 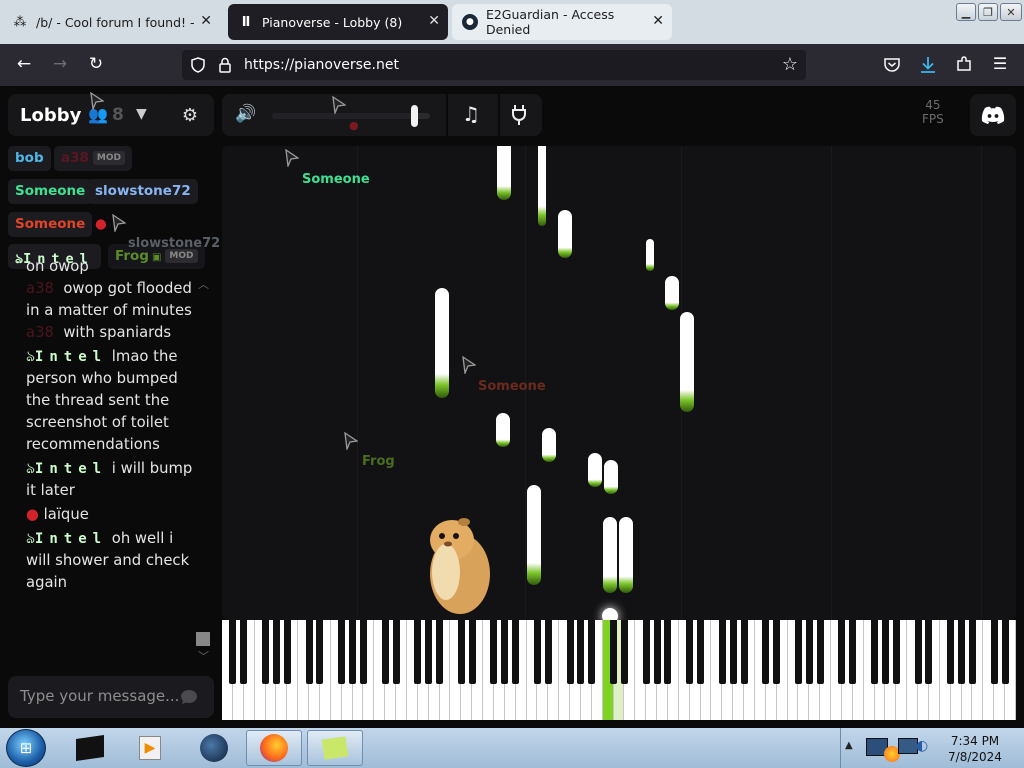 I want to click on shield-icon, so click(x=198, y=65).